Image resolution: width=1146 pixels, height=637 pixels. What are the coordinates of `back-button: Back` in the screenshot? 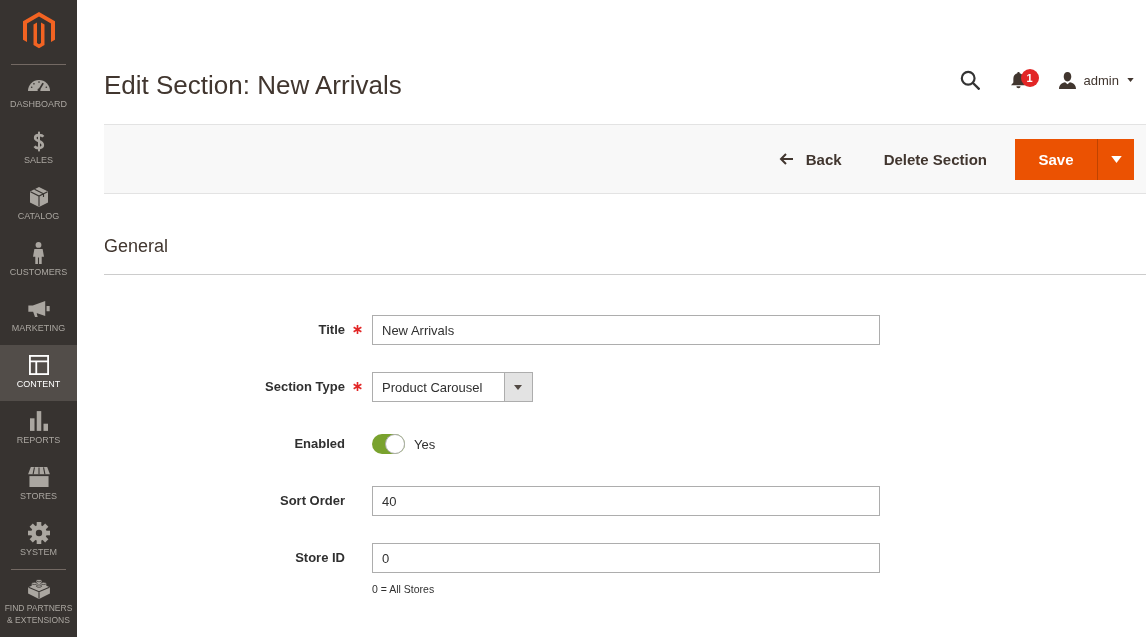 It's located at (810, 159).